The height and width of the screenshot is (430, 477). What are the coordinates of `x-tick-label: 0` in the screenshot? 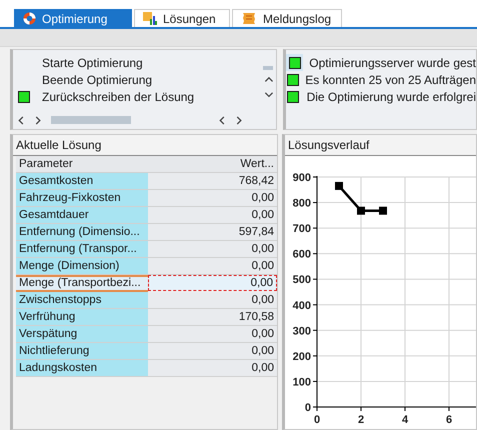 It's located at (317, 420).